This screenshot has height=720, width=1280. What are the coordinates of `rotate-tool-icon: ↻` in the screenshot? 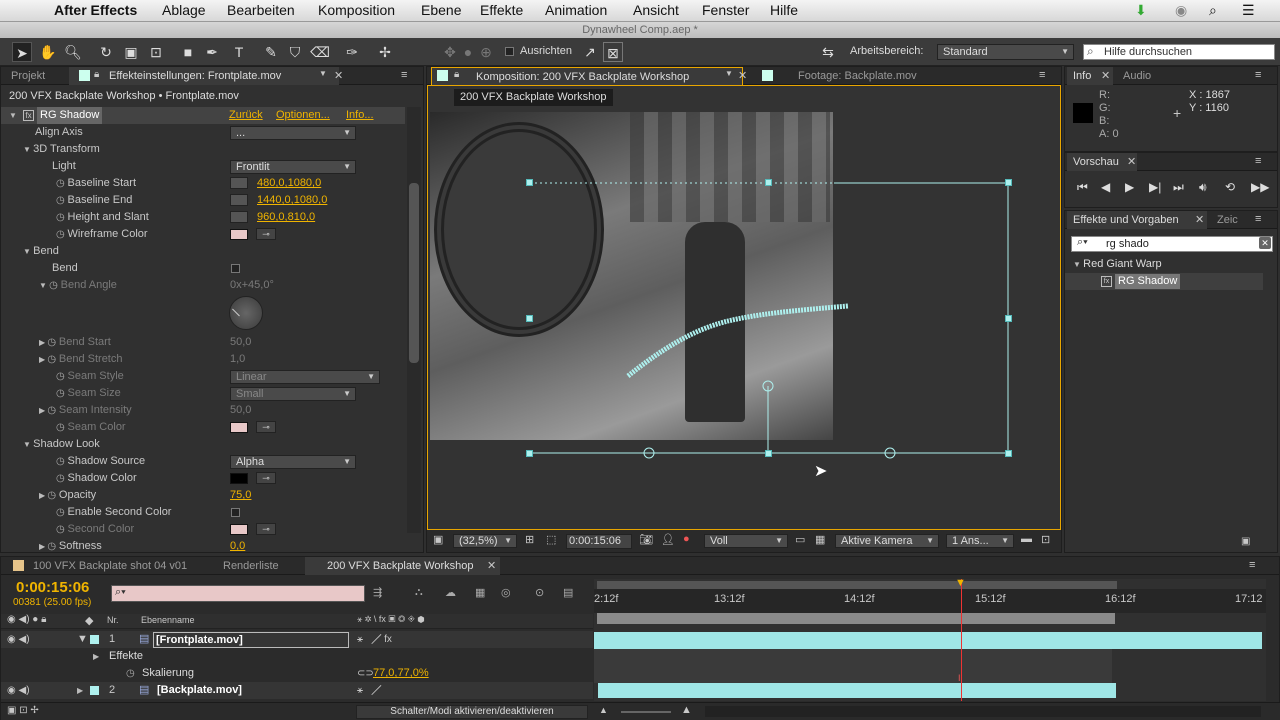 It's located at (106, 52).